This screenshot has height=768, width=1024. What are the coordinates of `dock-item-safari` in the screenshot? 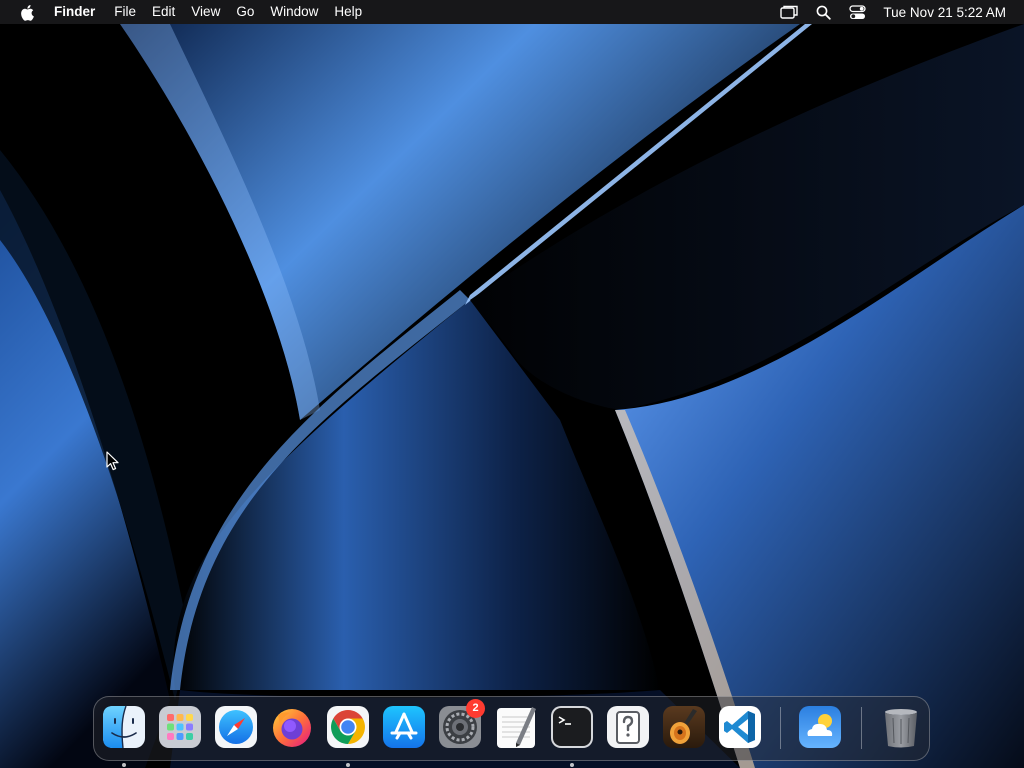 It's located at (236, 727).